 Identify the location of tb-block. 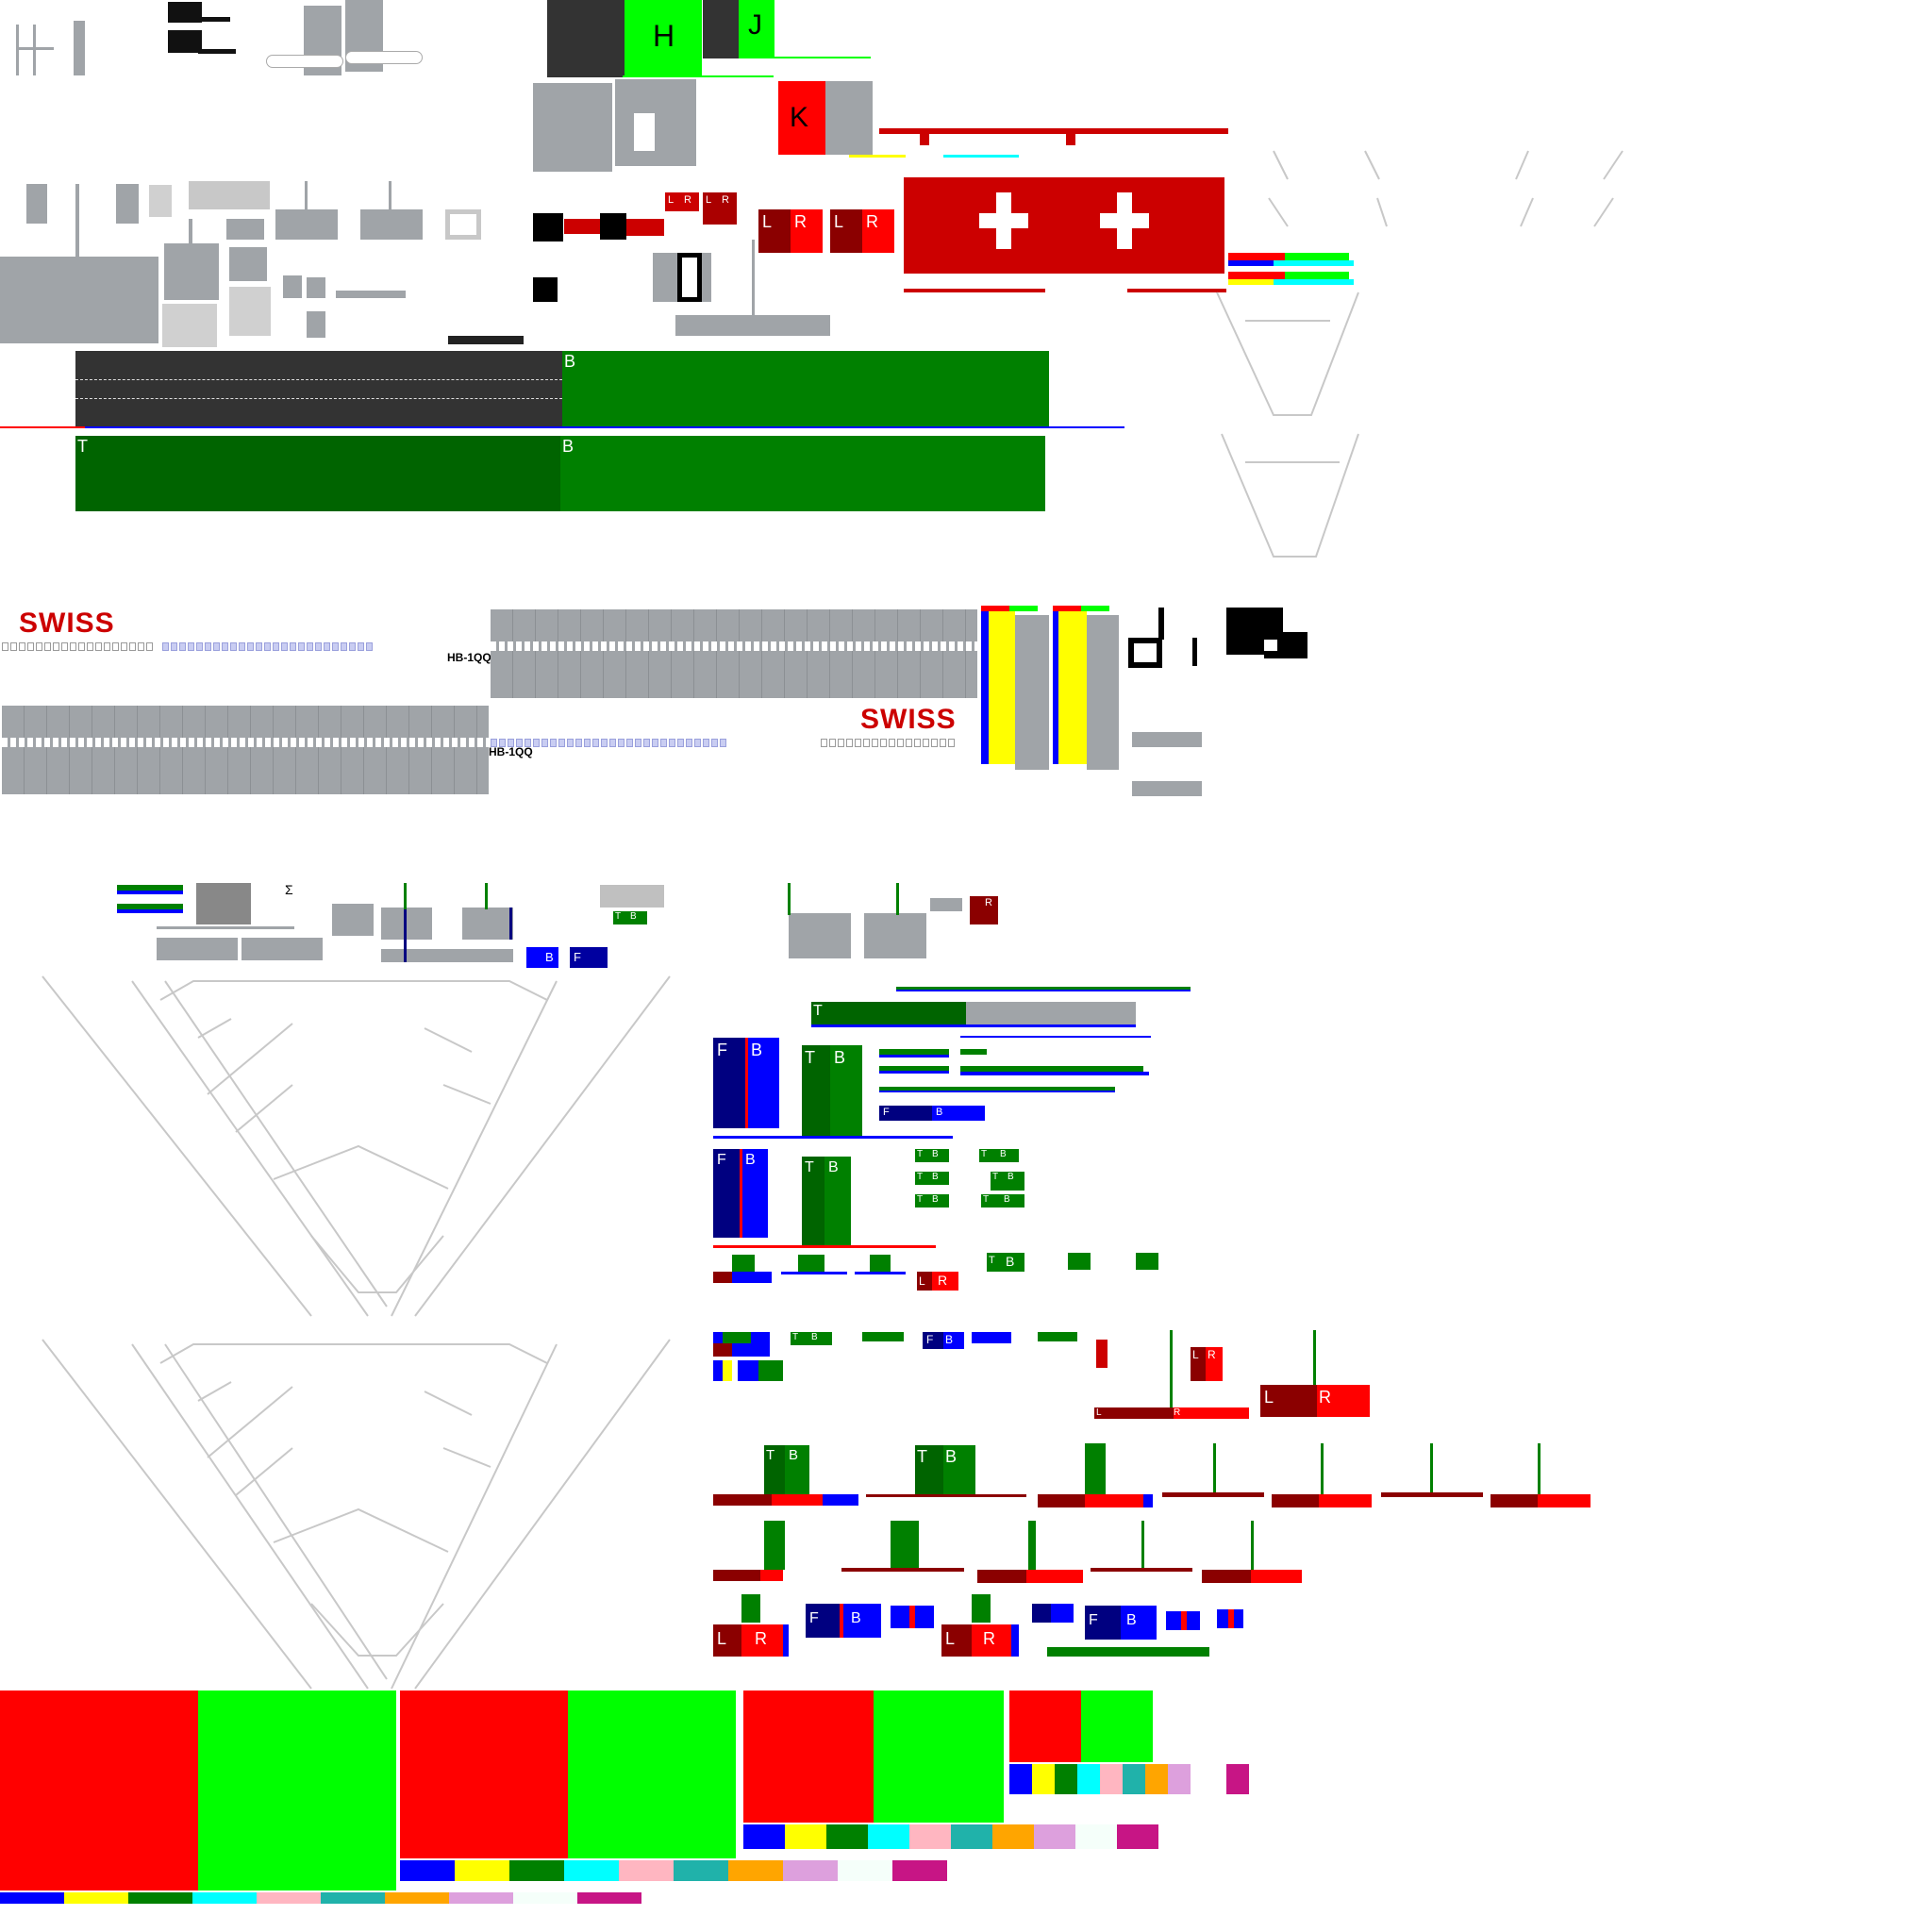
(774, 1545).